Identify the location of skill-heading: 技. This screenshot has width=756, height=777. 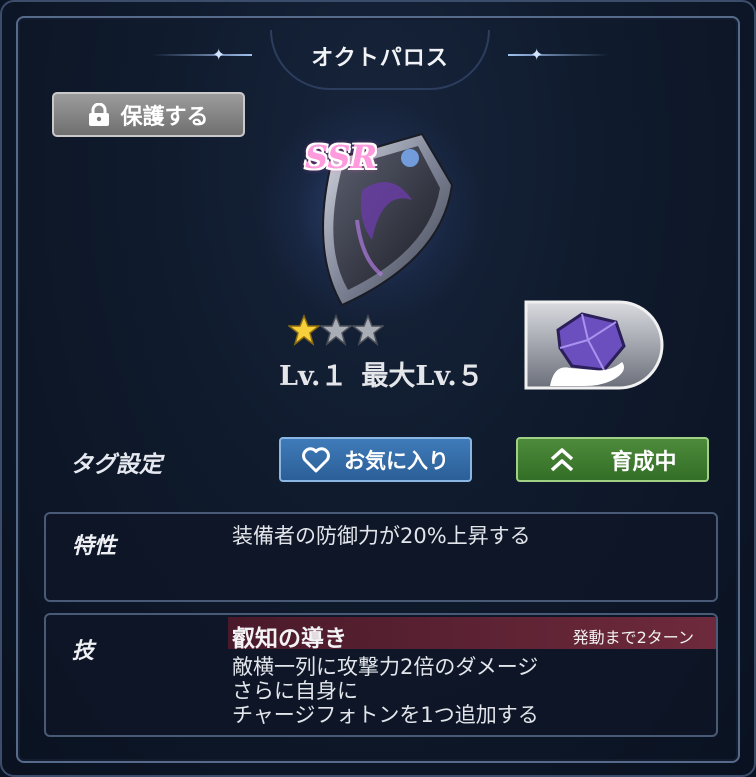
(83, 651).